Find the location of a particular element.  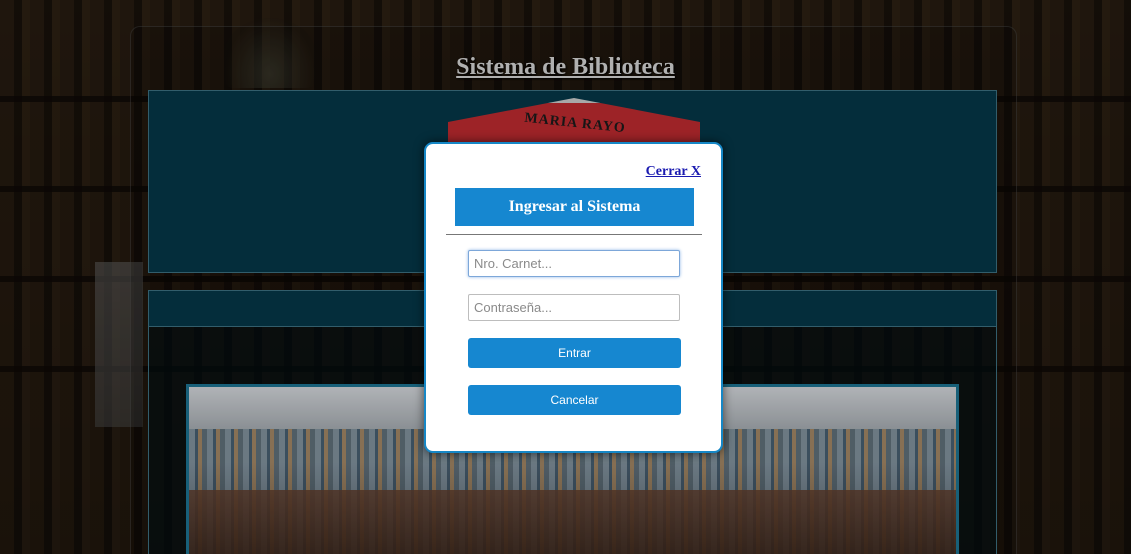

modal-title: Ingresar al Sistema is located at coordinates (574, 207).